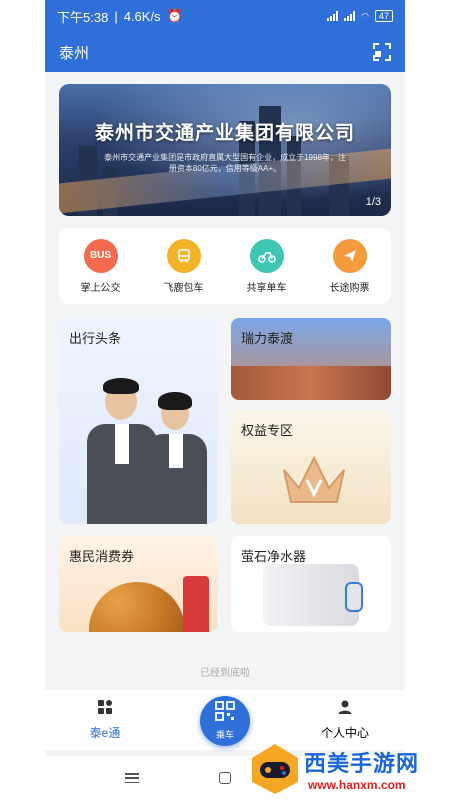 The height and width of the screenshot is (800, 450). I want to click on fried-chicken-image, so click(137, 607).